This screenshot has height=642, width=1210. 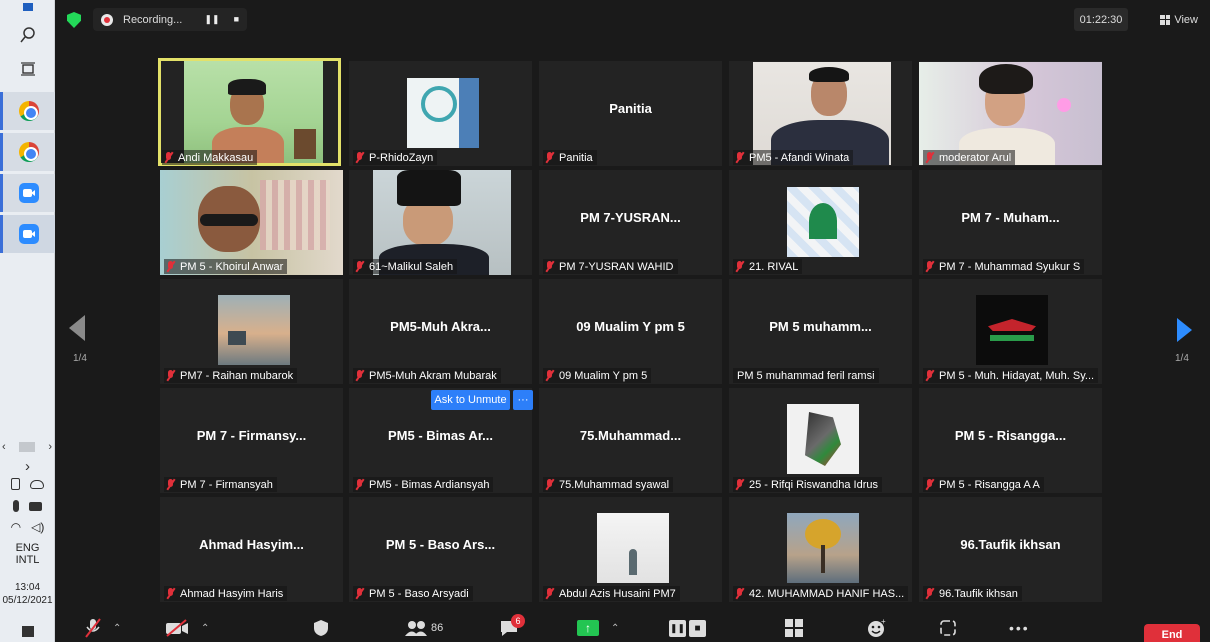 What do you see at coordinates (27, 633) in the screenshot?
I see `notifications-button` at bounding box center [27, 633].